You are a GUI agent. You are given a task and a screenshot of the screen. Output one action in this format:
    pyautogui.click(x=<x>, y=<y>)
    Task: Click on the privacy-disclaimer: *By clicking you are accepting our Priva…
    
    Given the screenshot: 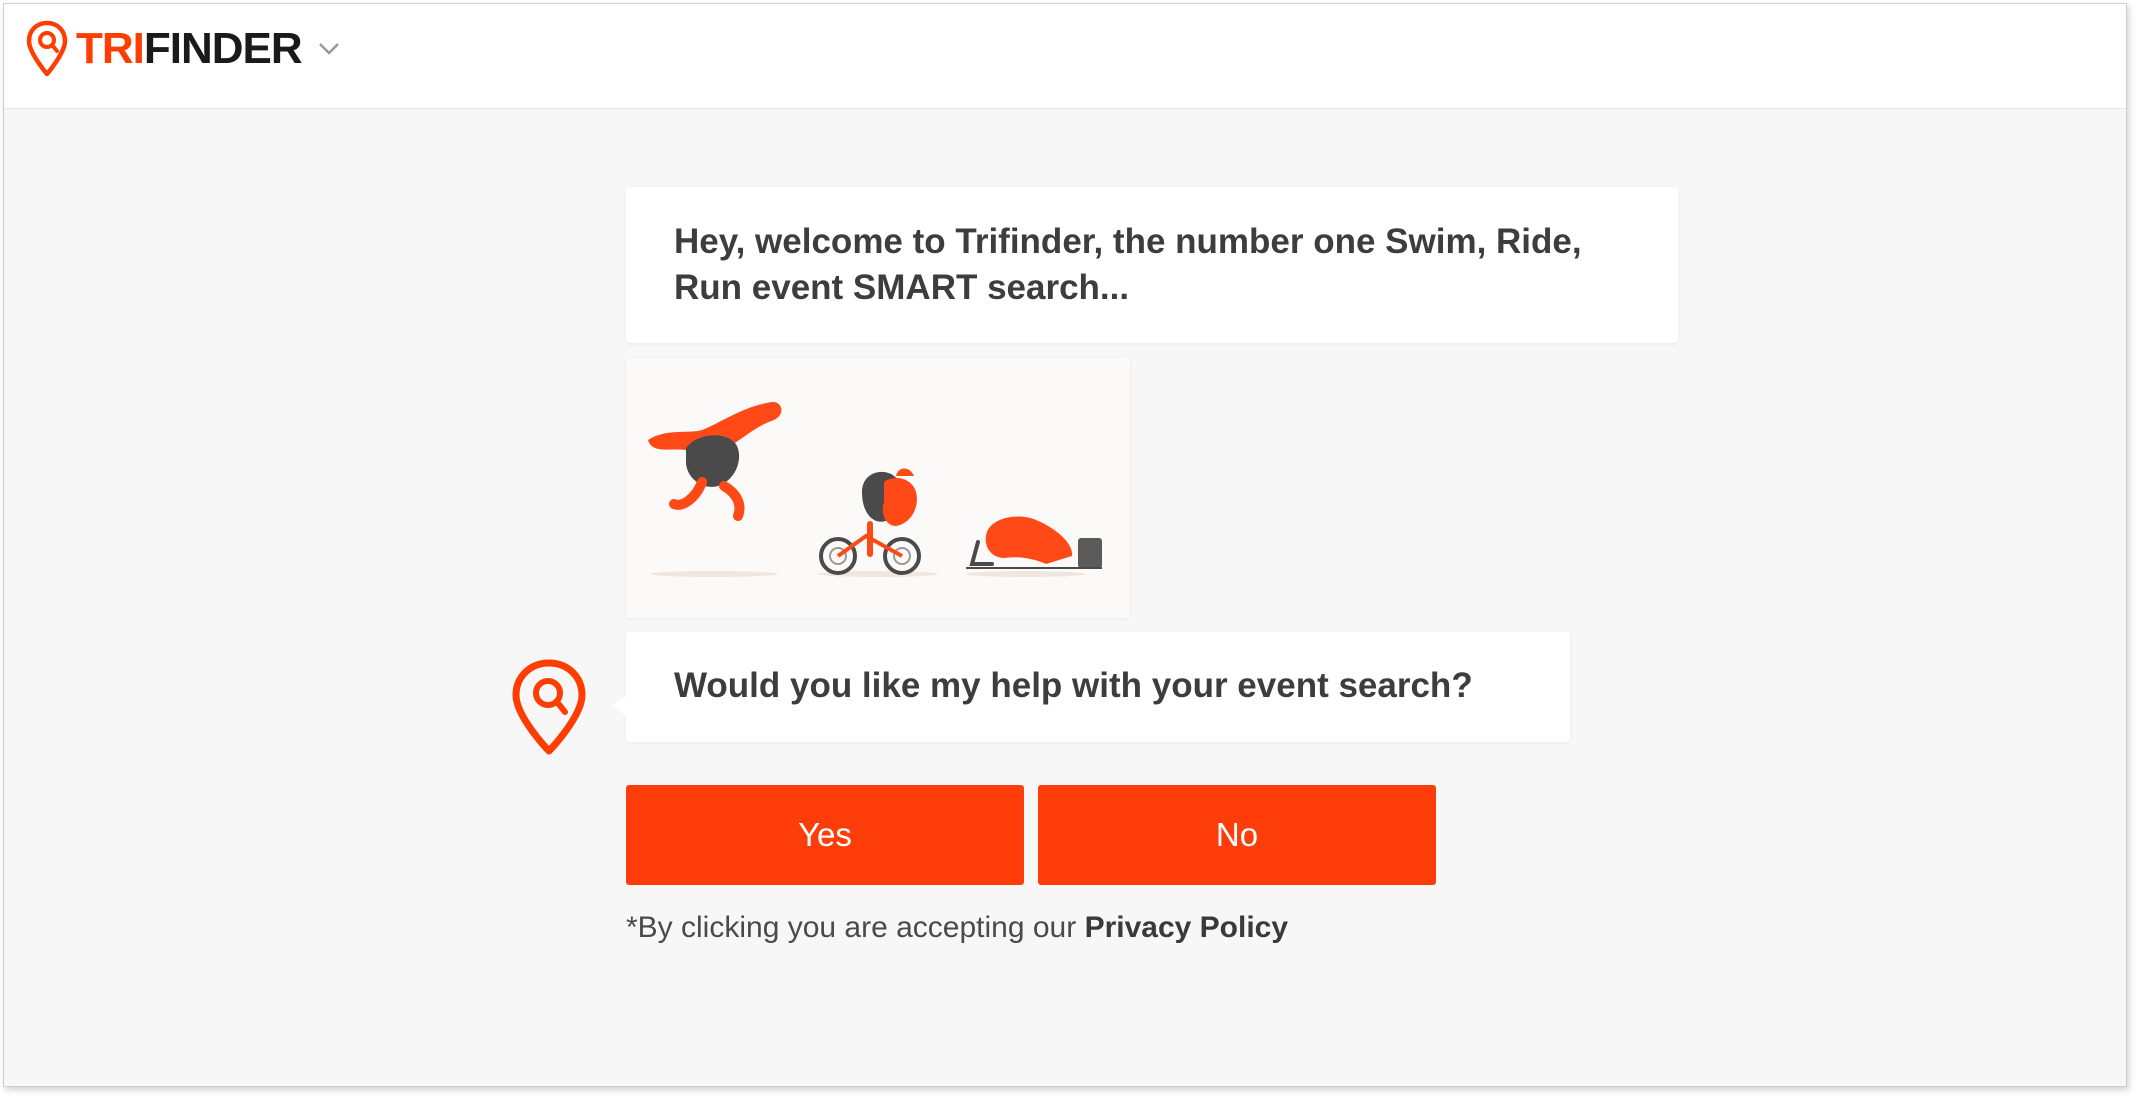 What is the action you would take?
    pyautogui.click(x=957, y=928)
    